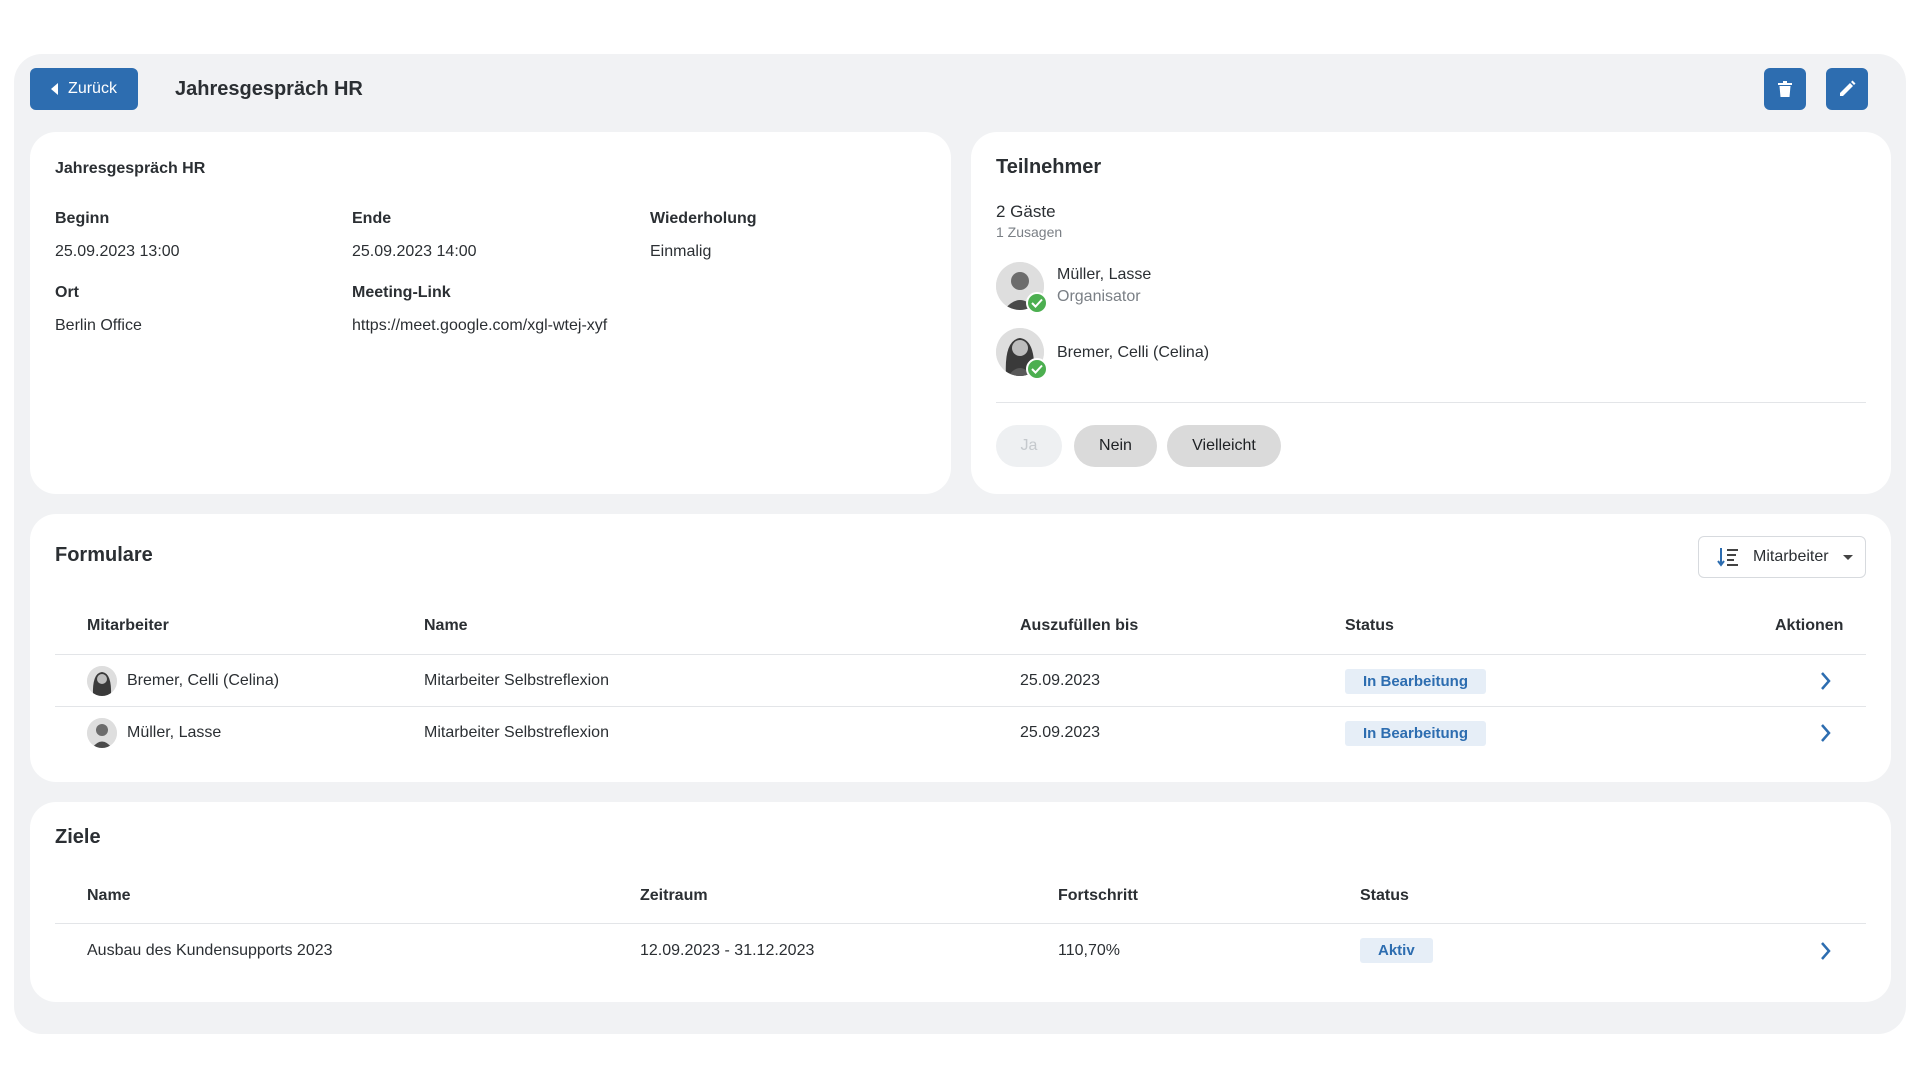 Image resolution: width=1920 pixels, height=1080 pixels. I want to click on status-badge: Aktiv, so click(1396, 950).